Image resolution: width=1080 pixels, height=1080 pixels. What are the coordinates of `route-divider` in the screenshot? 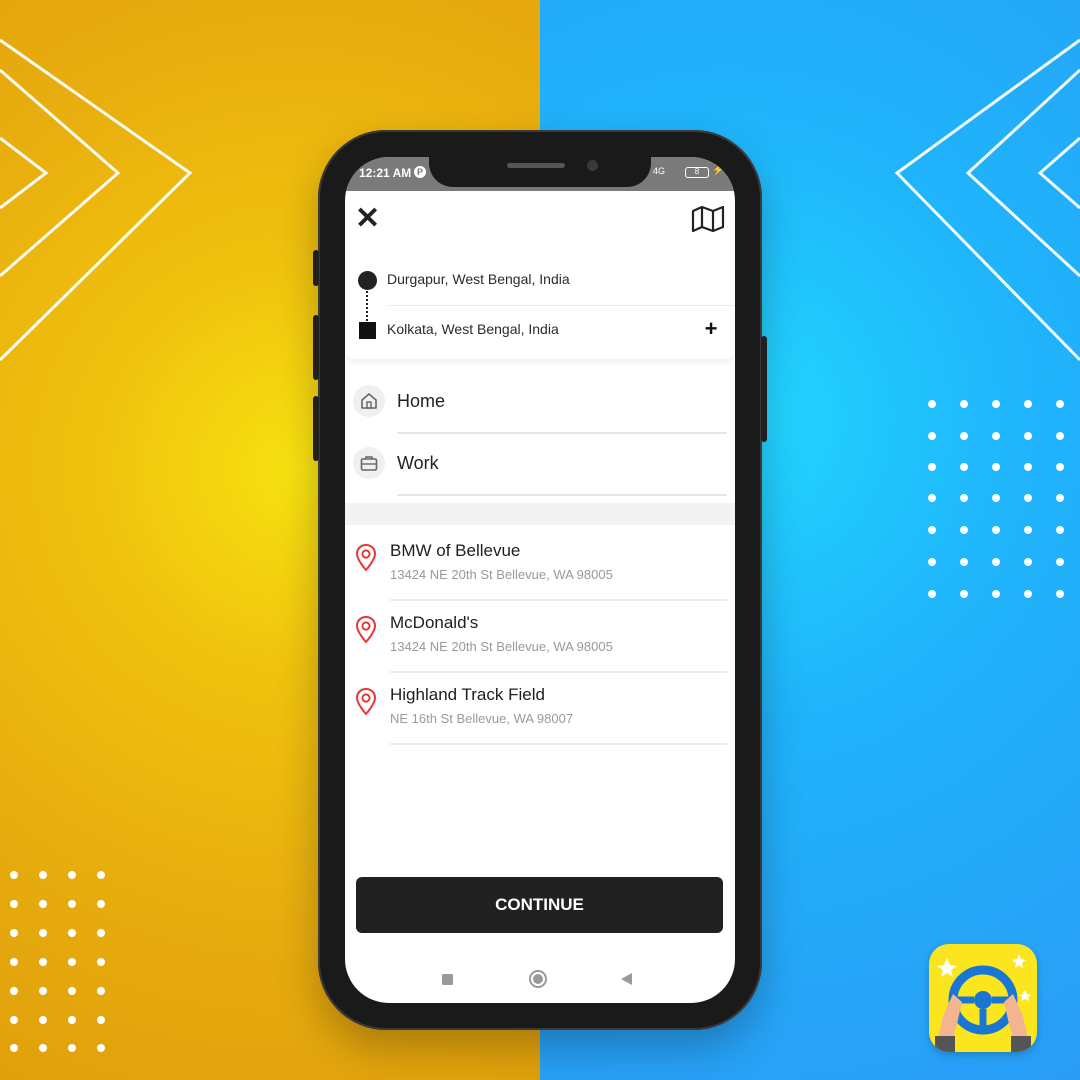 It's located at (561, 305).